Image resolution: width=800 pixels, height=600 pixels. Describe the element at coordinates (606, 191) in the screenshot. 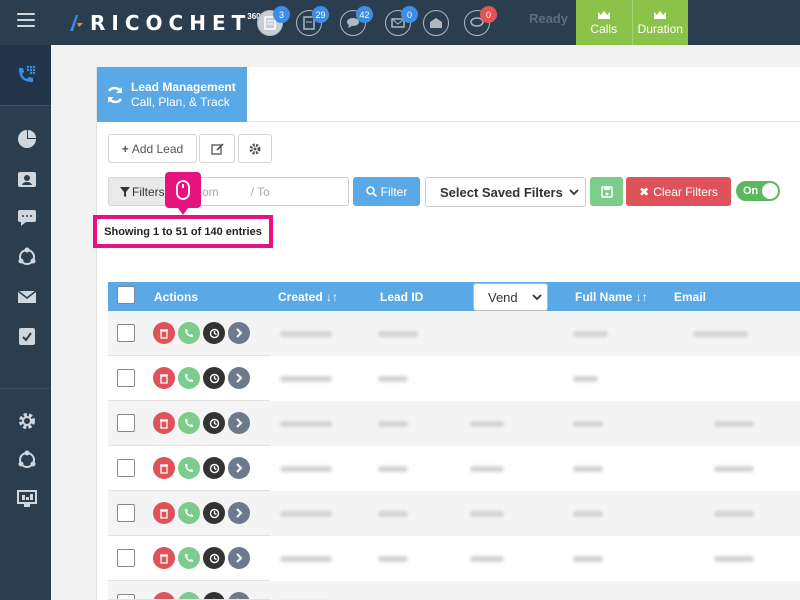

I see `save-filter-button` at that location.